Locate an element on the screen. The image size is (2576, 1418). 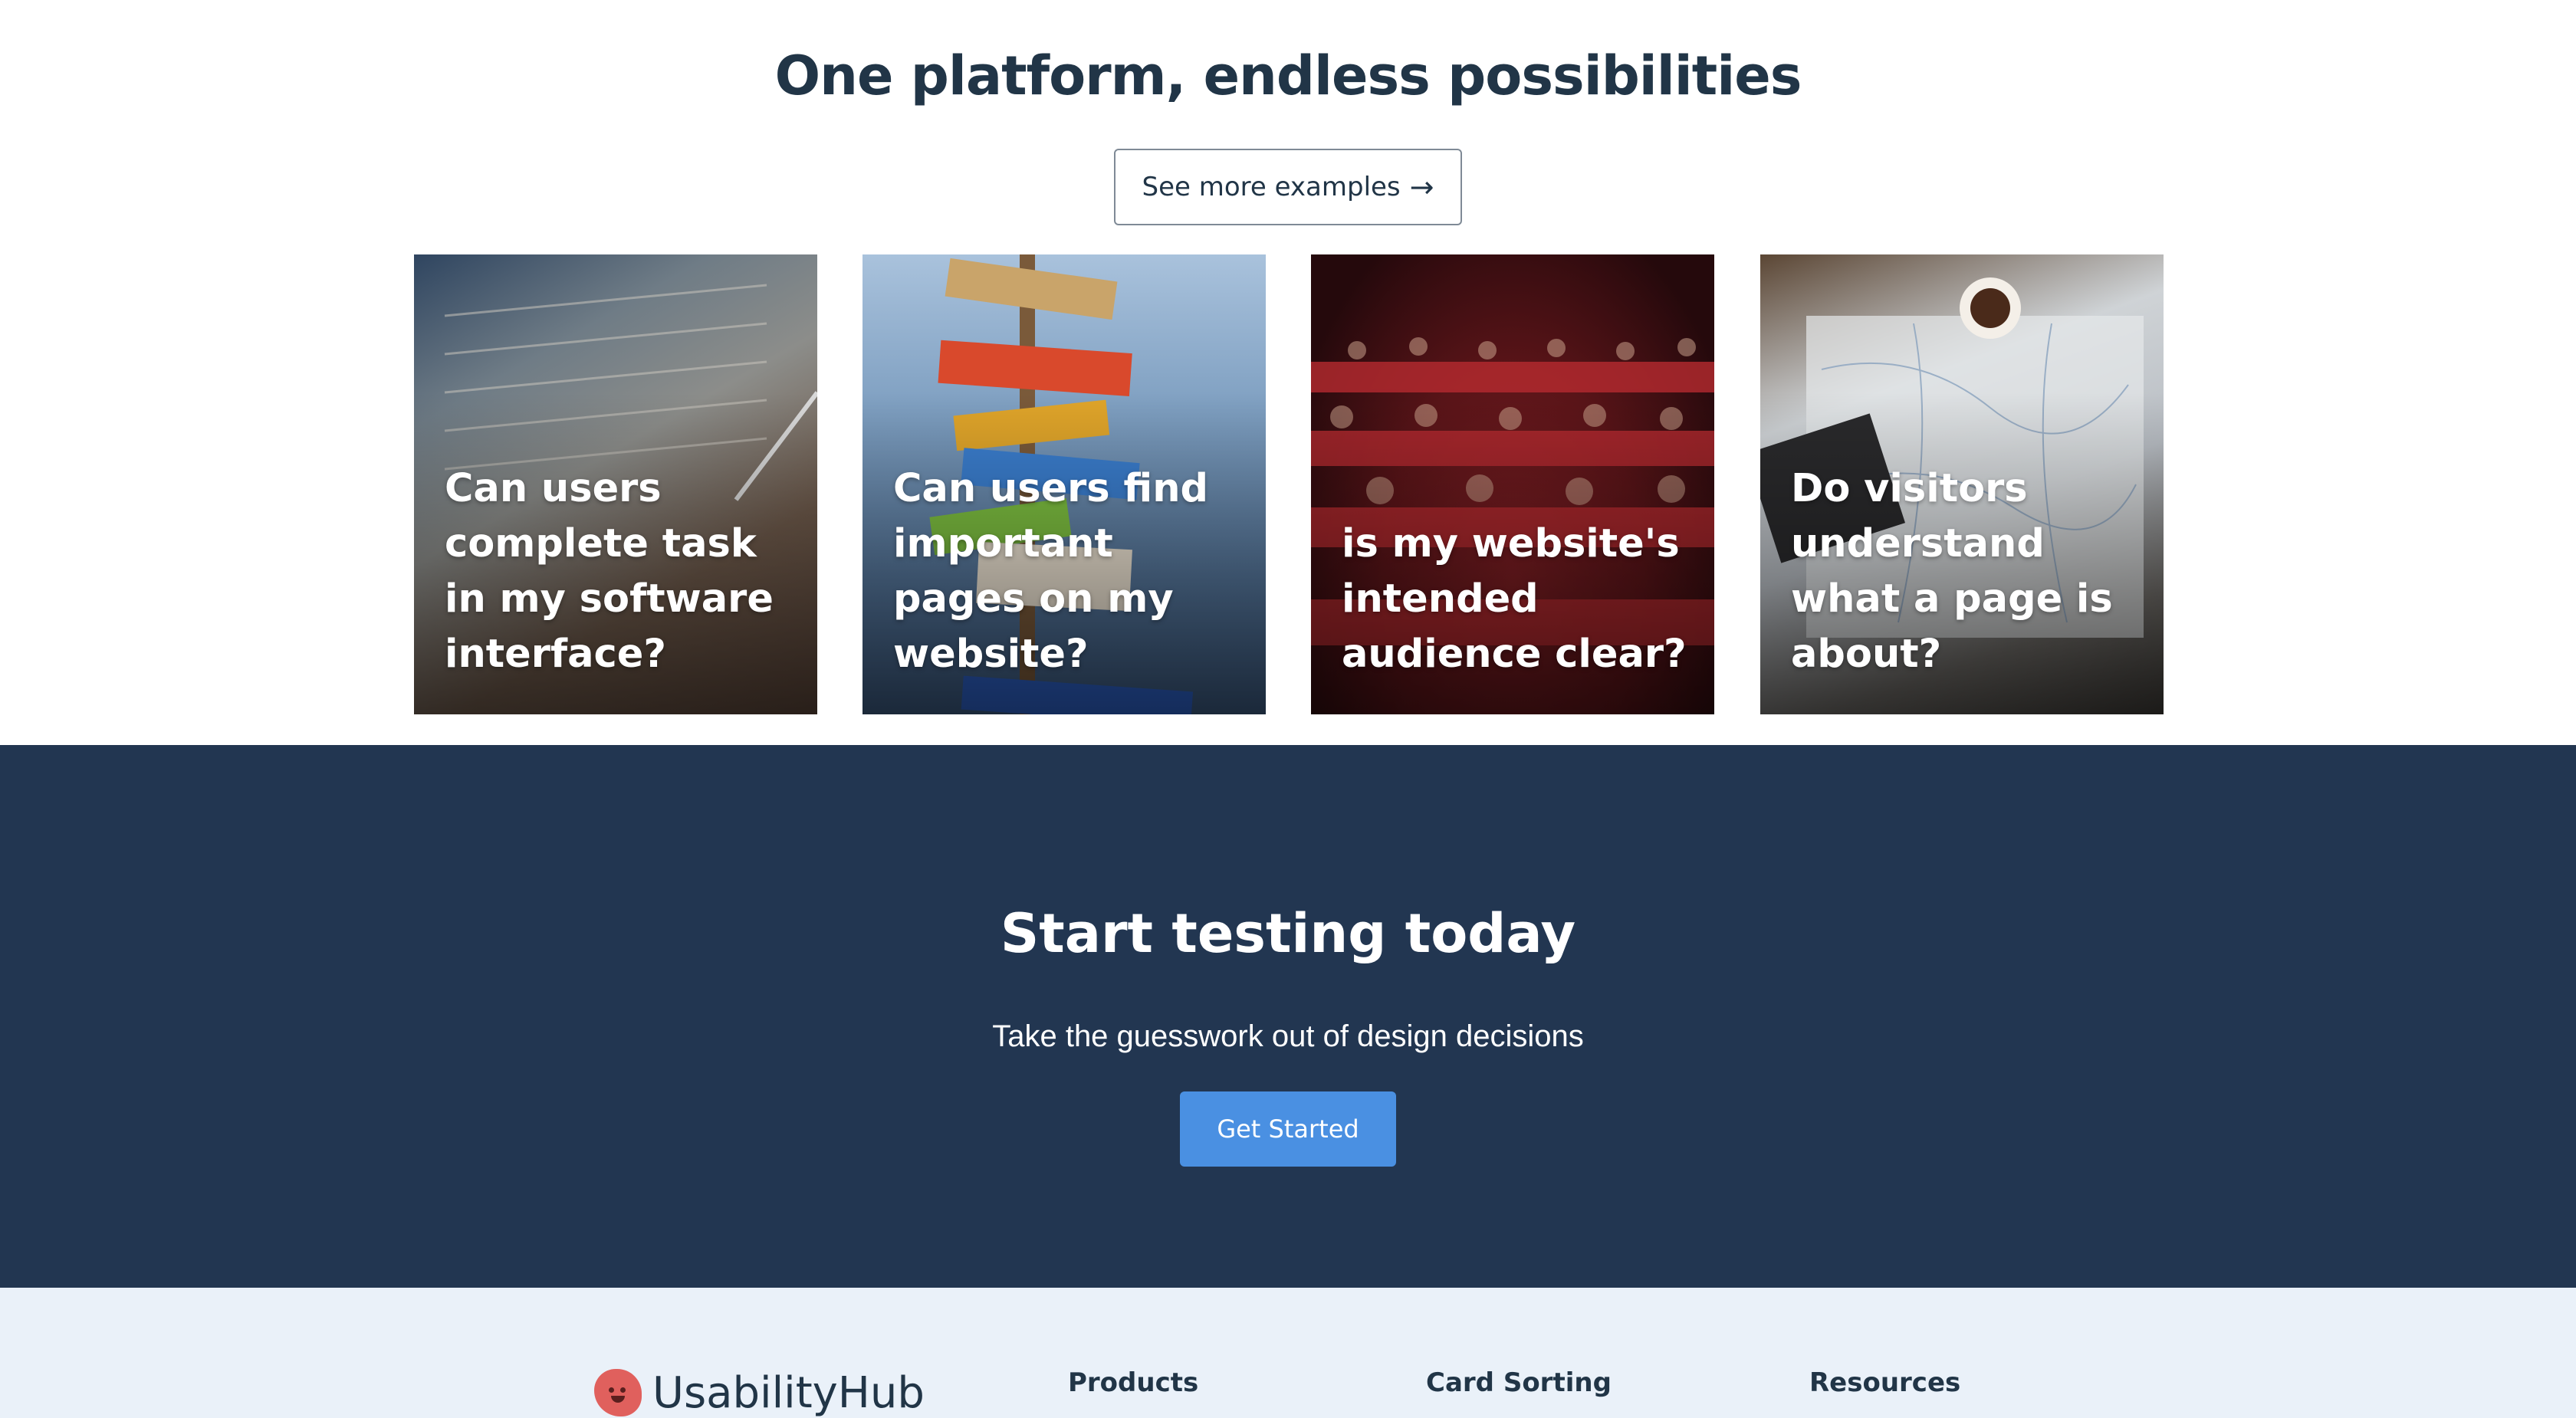
logo-face-icon is located at coordinates (618, 1392).